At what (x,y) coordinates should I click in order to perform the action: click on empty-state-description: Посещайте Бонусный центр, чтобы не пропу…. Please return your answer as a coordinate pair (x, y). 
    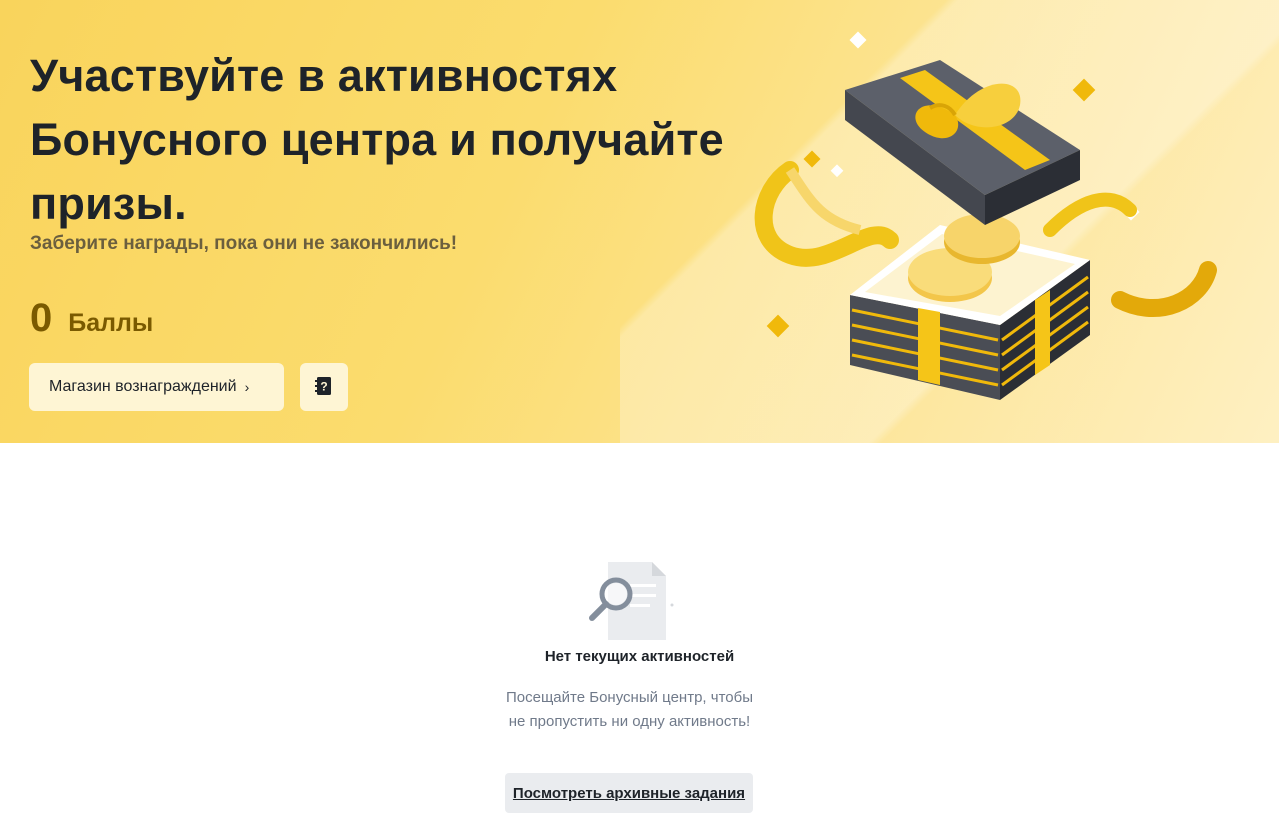
    Looking at the image, I should click on (629, 709).